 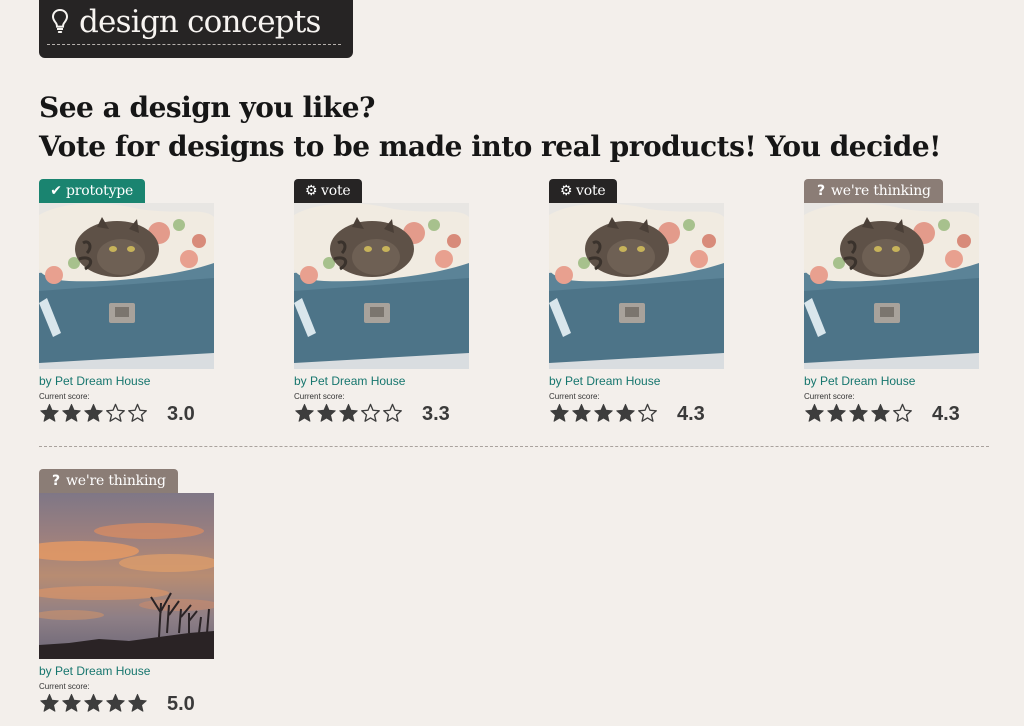 What do you see at coordinates (100, 191) in the screenshot?
I see `badge-label: prototype` at bounding box center [100, 191].